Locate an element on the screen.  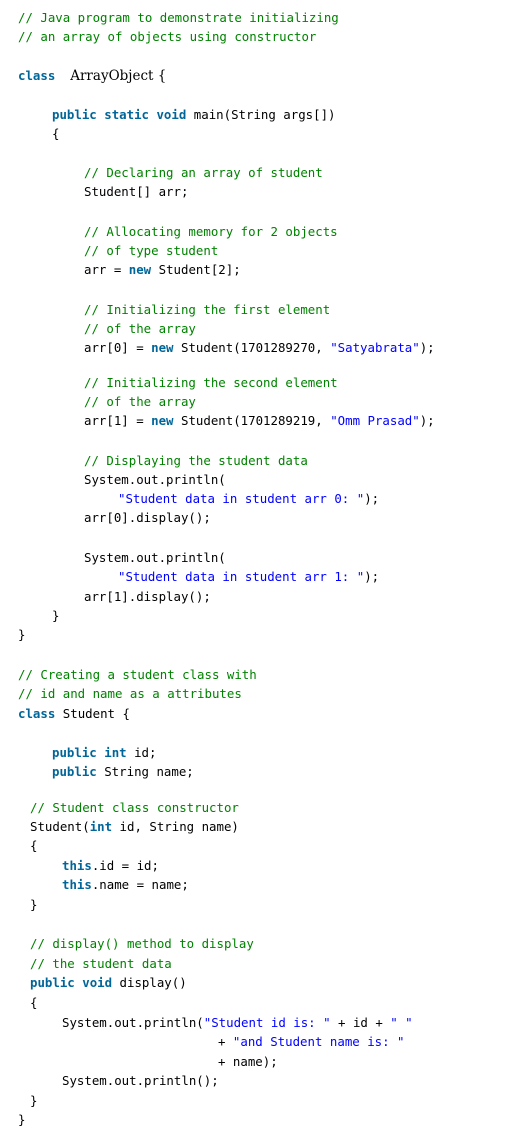
code-token-comment: // of type student is located at coordinates (151, 250).